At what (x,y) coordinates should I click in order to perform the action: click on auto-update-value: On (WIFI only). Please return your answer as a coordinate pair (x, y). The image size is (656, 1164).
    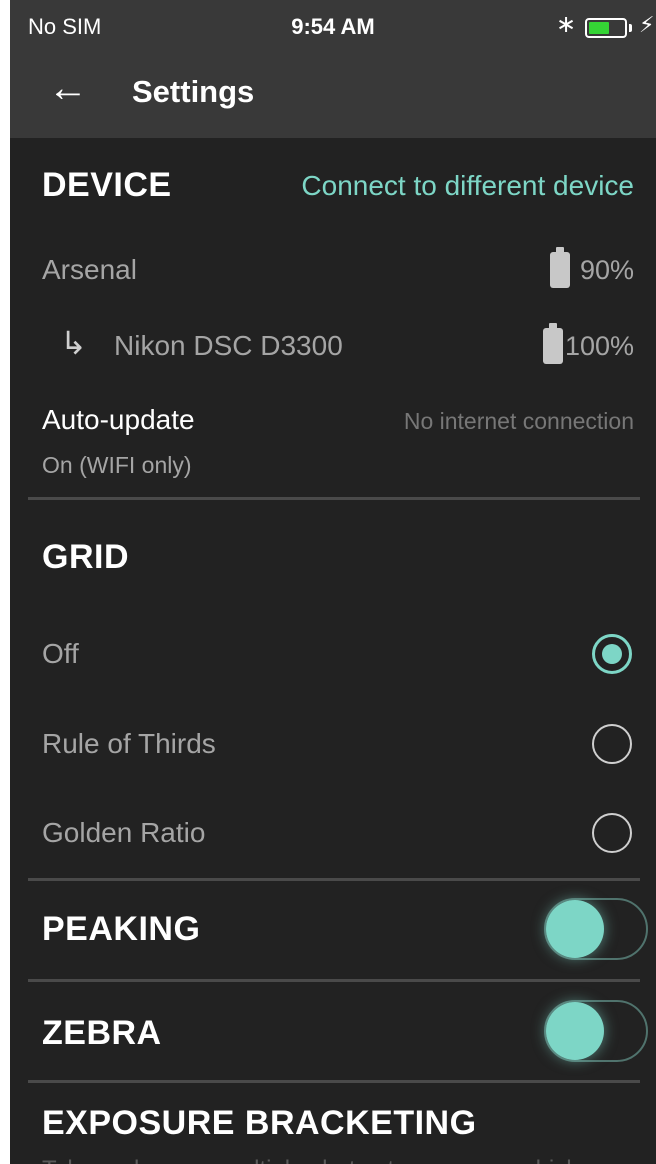
    Looking at the image, I should click on (117, 465).